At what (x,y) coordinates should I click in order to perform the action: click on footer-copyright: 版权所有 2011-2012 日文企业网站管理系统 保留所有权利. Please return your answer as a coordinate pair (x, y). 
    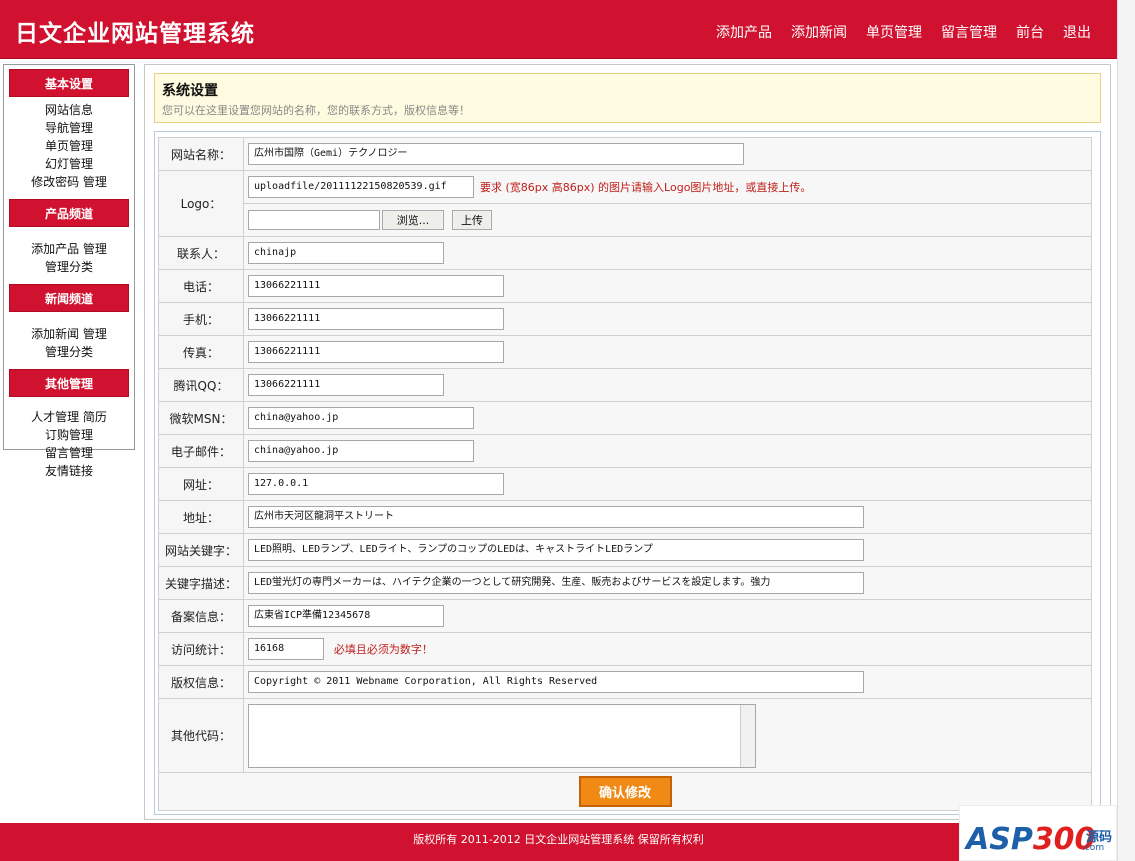
    Looking at the image, I should click on (558, 839).